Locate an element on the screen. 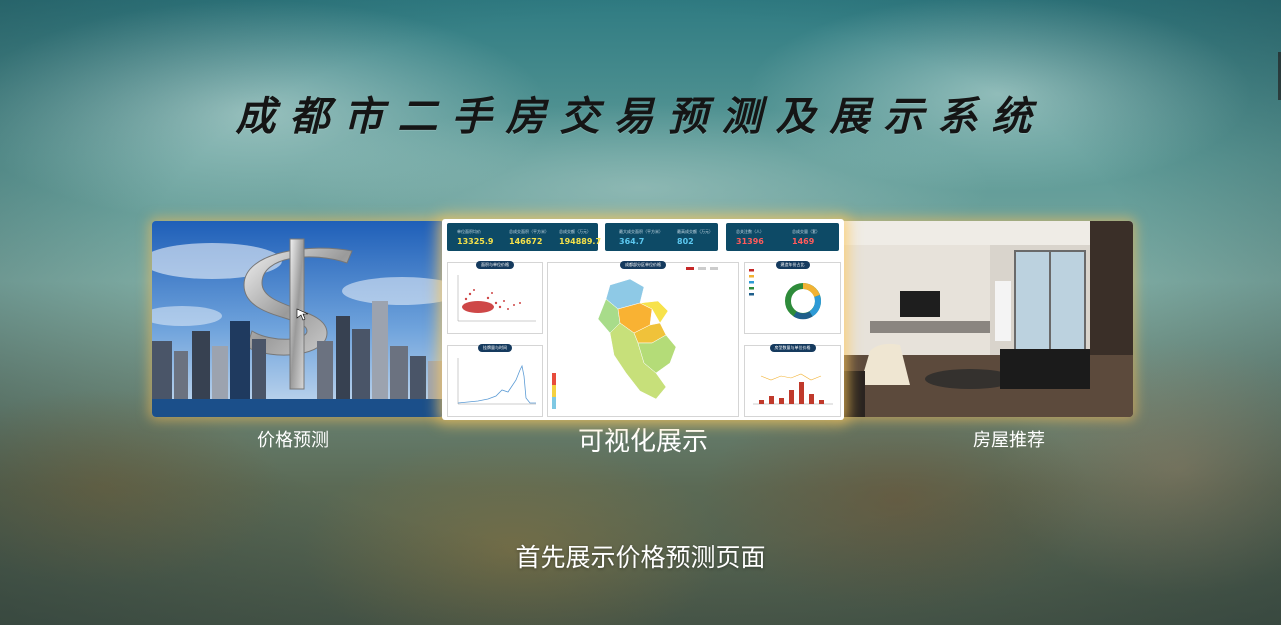 Image resolution: width=1281 pixels, height=625 pixels. panel-title: 成都部分区单位价格 is located at coordinates (643, 265).